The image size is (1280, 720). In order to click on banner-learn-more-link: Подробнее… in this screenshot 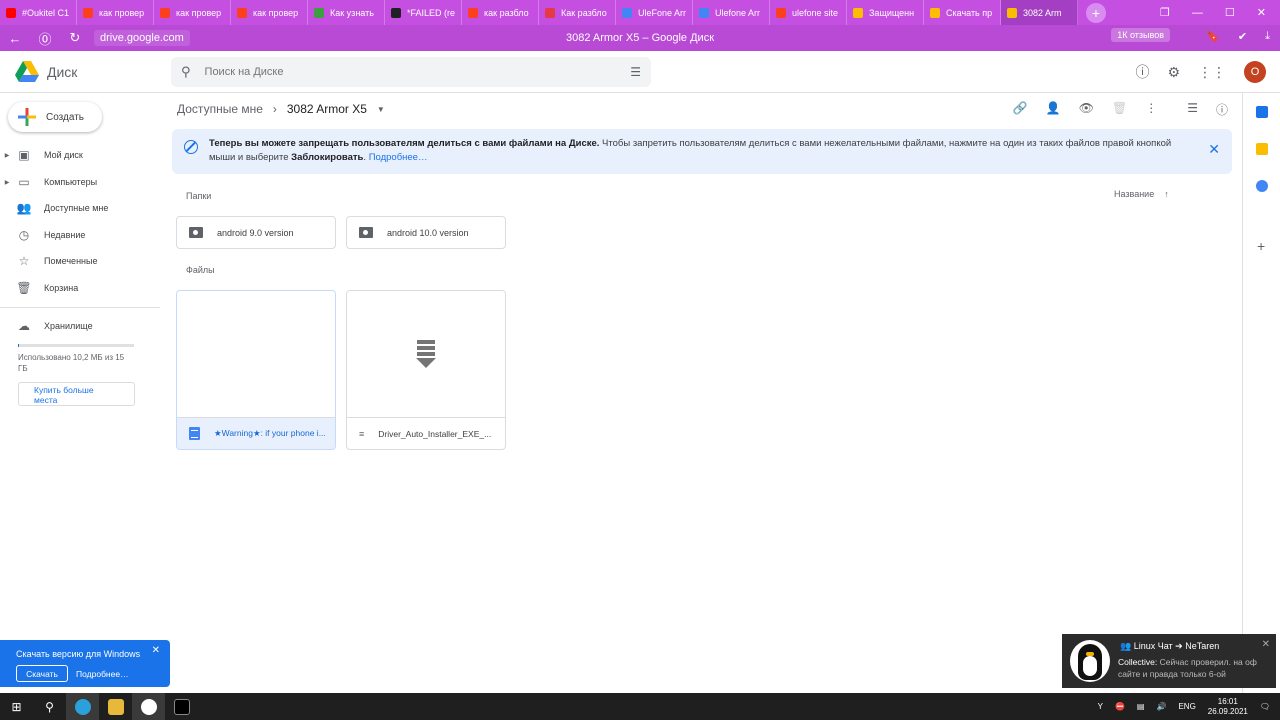, I will do `click(398, 157)`.